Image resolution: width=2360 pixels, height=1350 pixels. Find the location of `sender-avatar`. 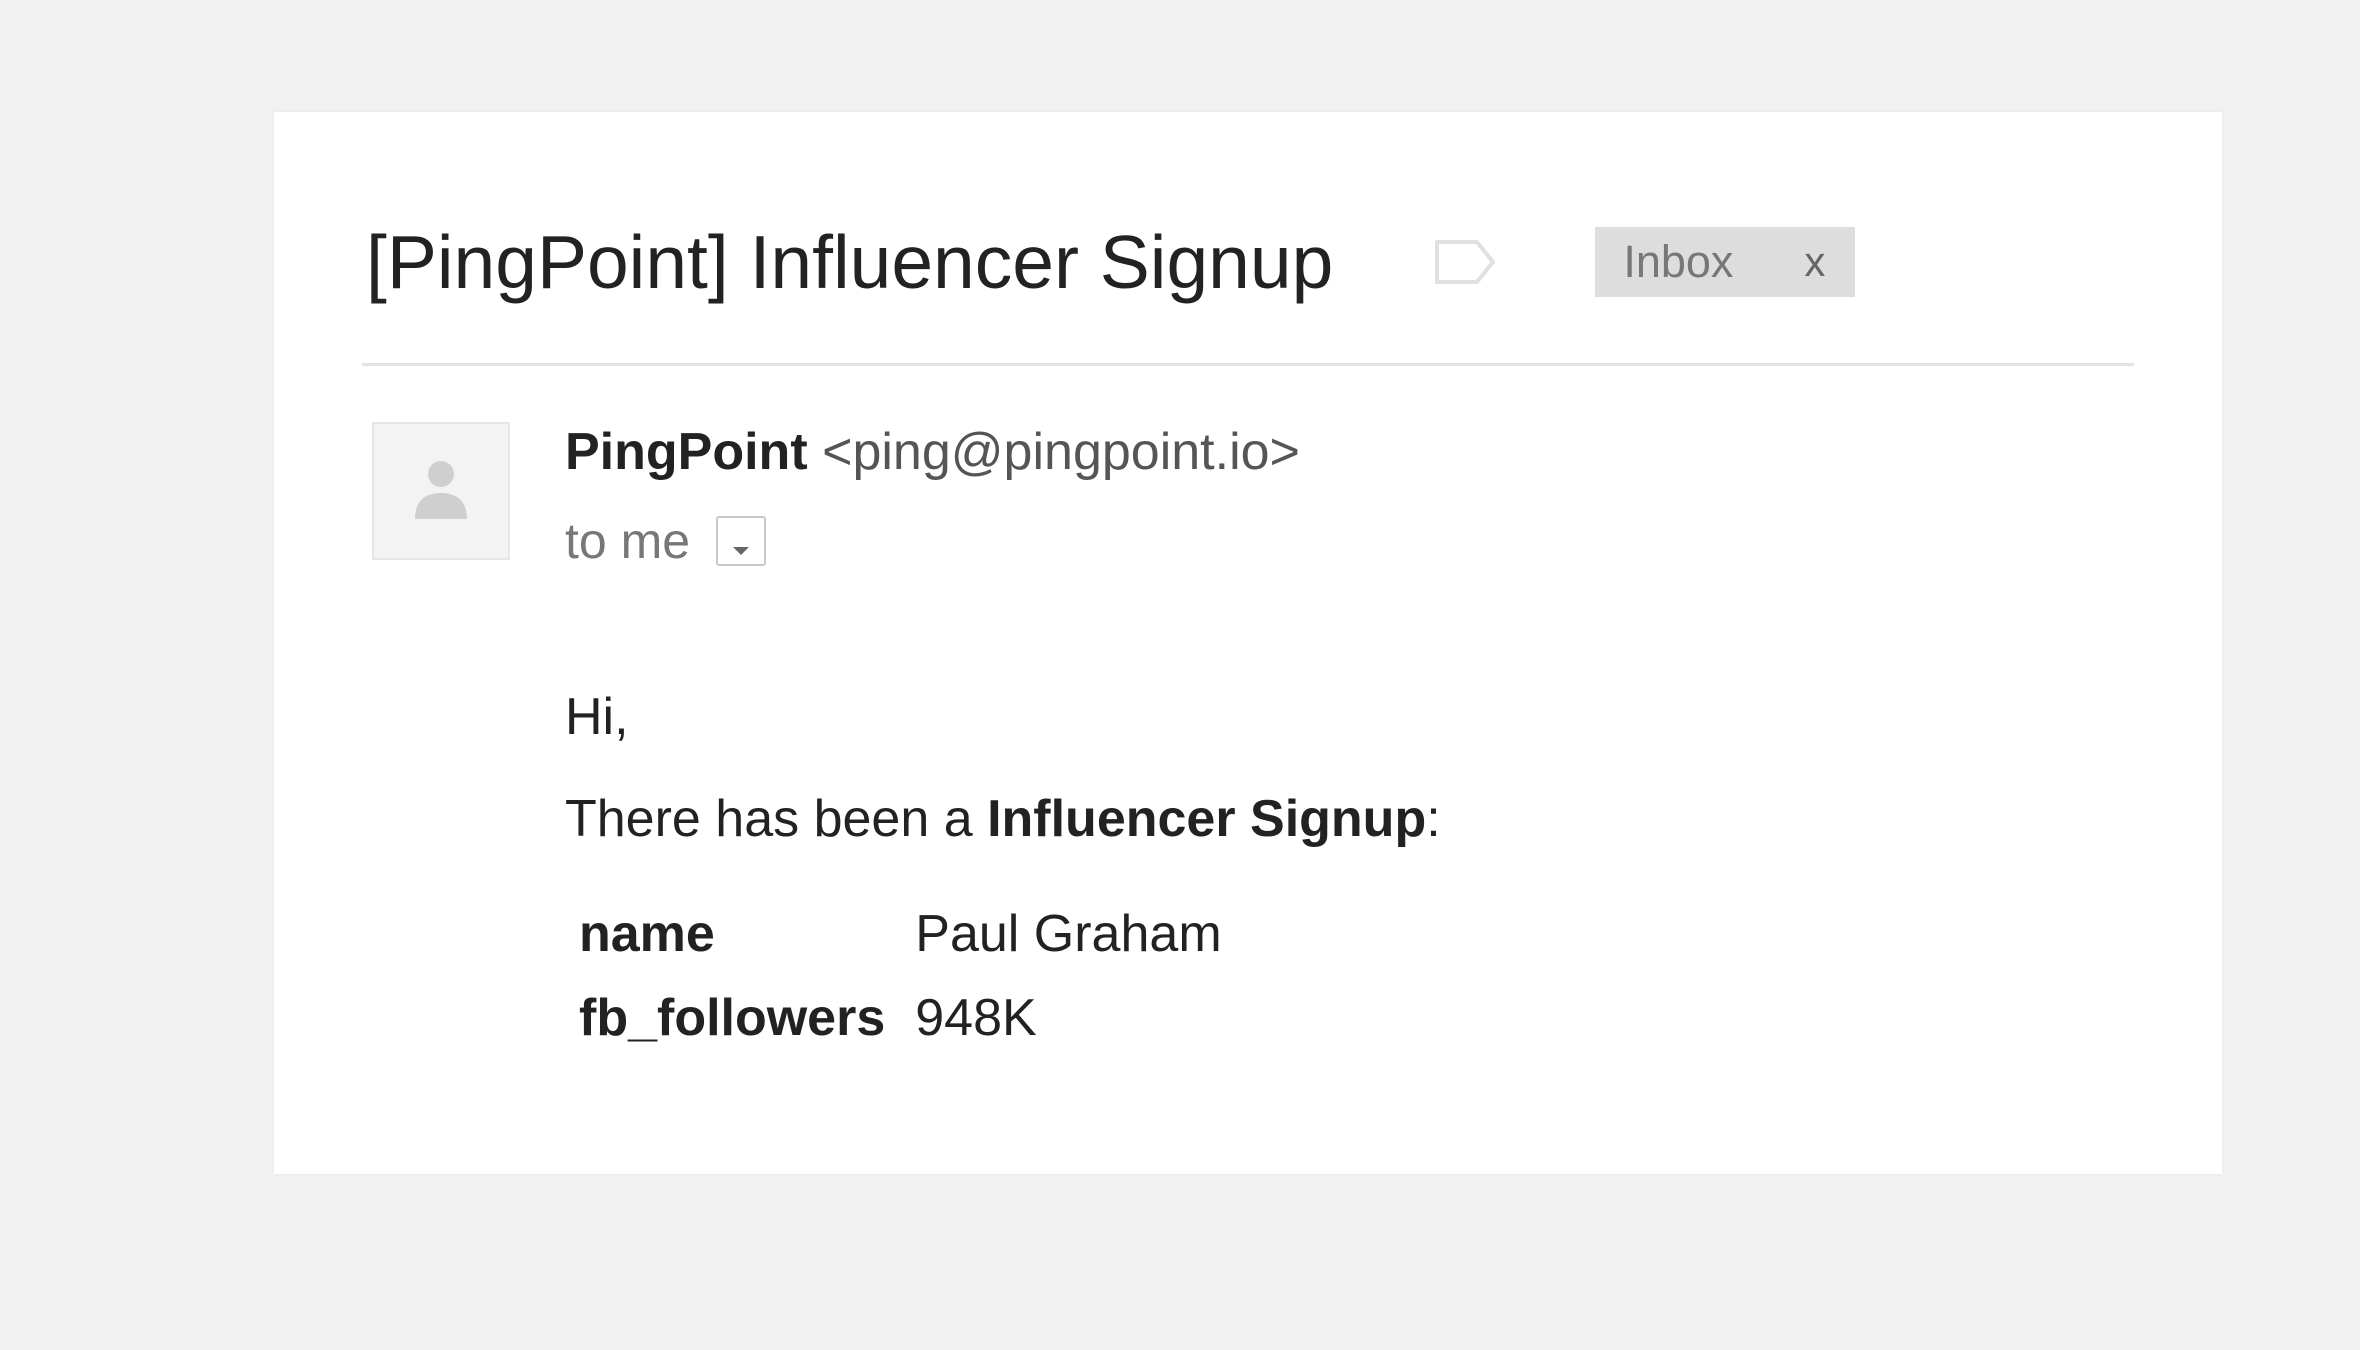

sender-avatar is located at coordinates (441, 491).